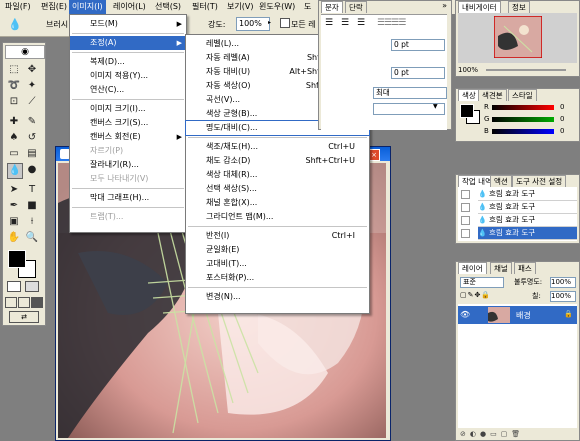  I want to click on all-layers-checkbox, so click(285, 23).